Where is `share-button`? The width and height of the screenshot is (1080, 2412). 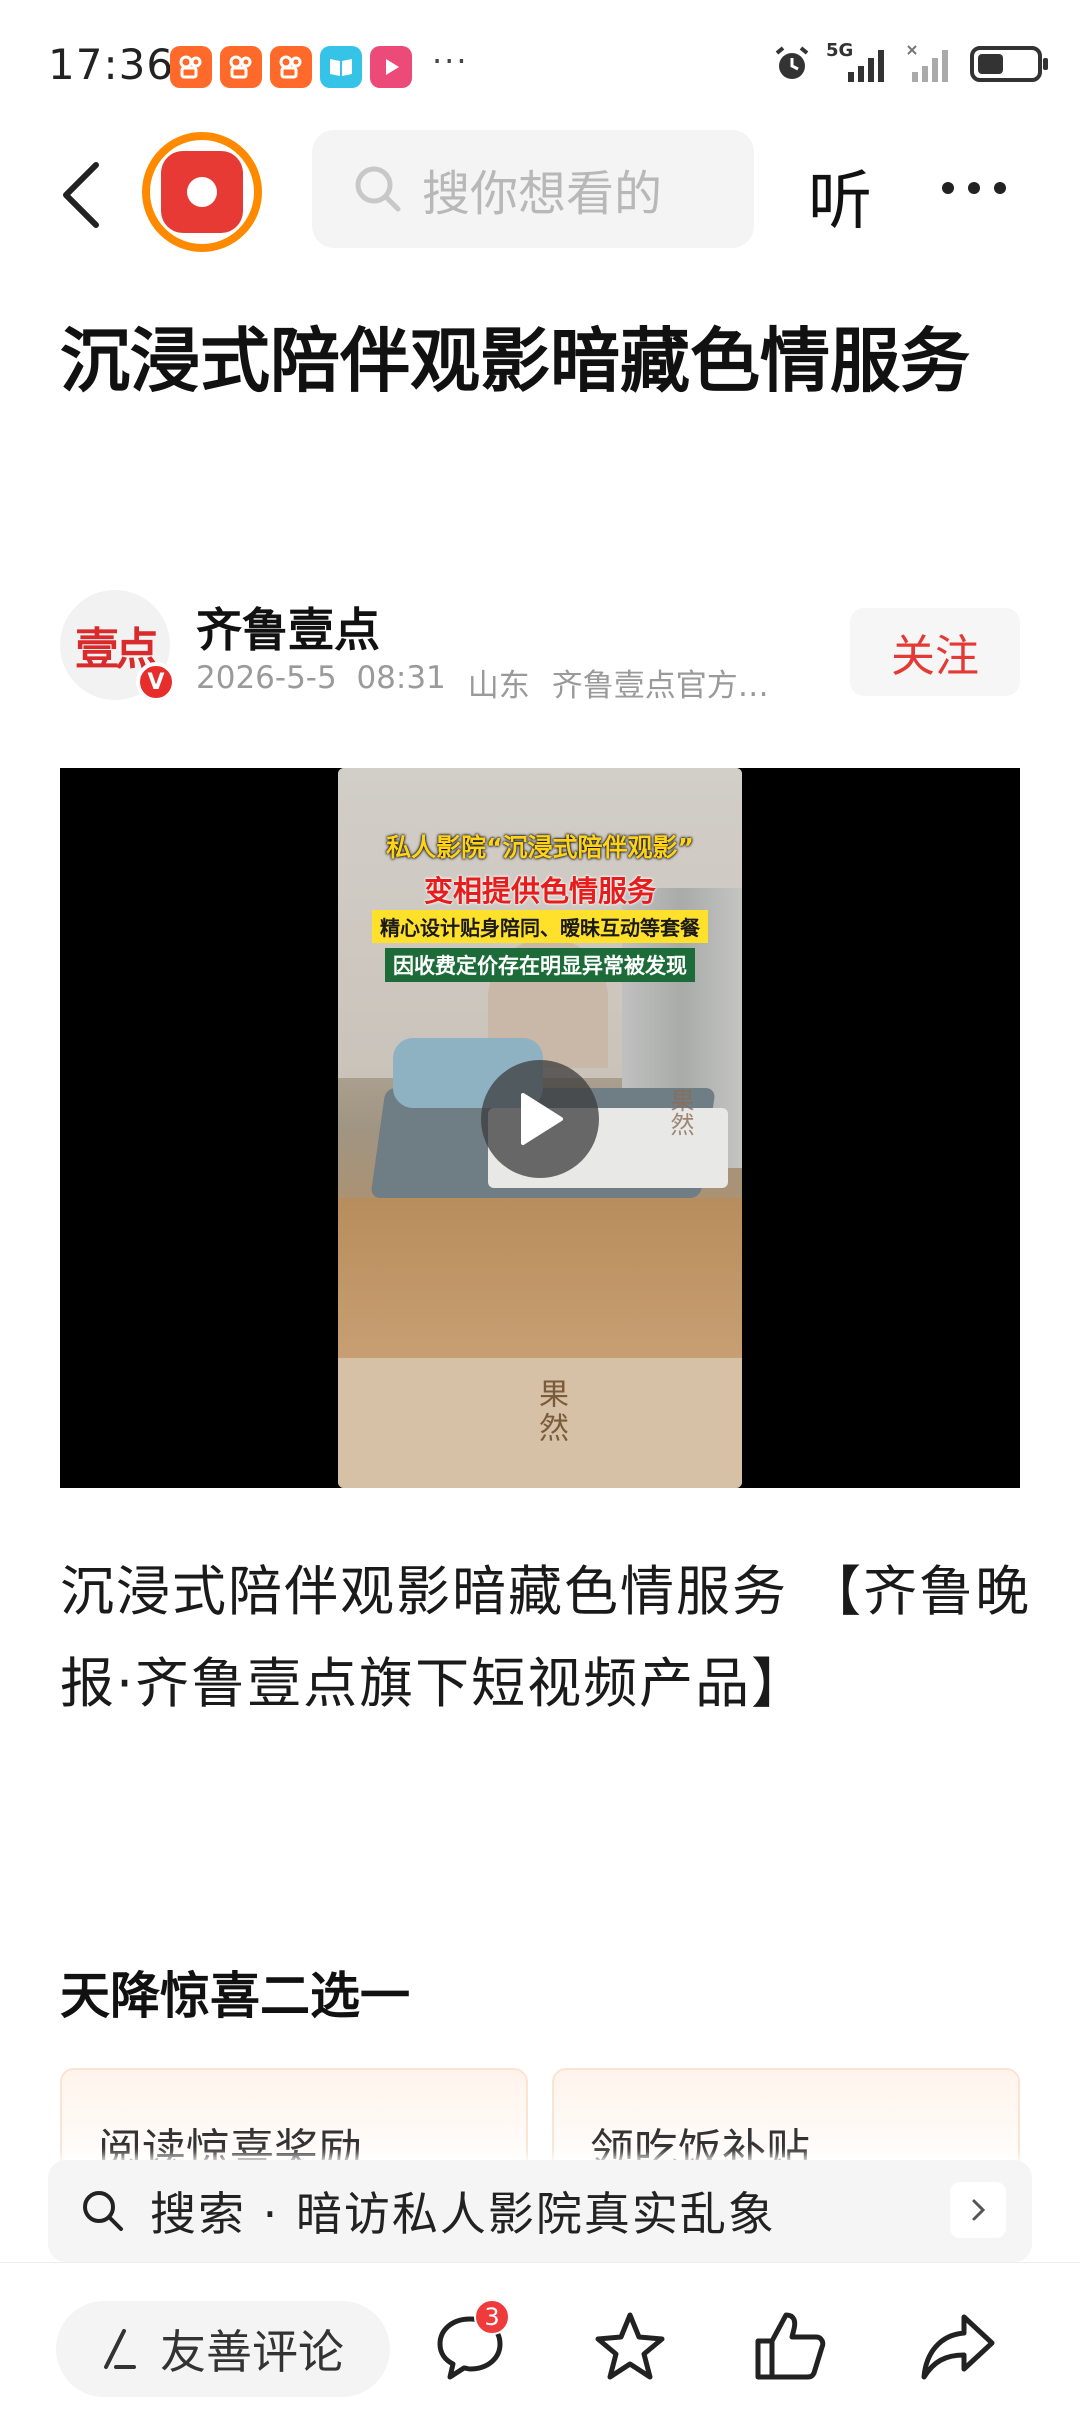
share-button is located at coordinates (958, 2347).